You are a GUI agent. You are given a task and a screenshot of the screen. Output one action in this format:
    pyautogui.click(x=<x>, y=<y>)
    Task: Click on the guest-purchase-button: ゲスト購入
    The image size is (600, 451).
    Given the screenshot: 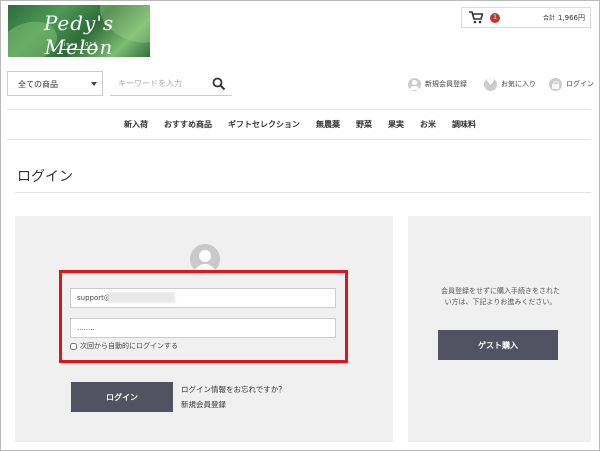 What is the action you would take?
    pyautogui.click(x=498, y=345)
    